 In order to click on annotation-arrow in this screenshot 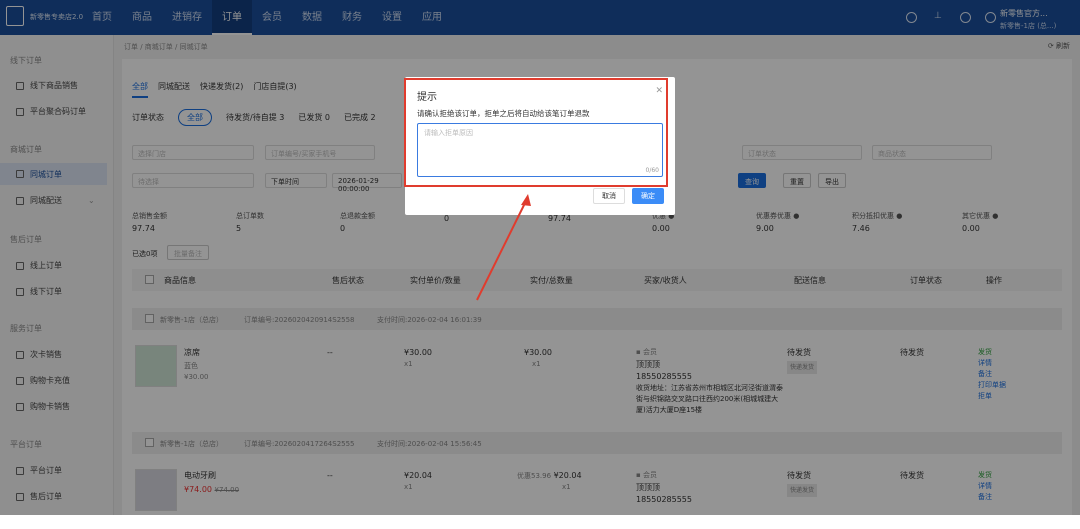, I will do `click(503, 247)`.